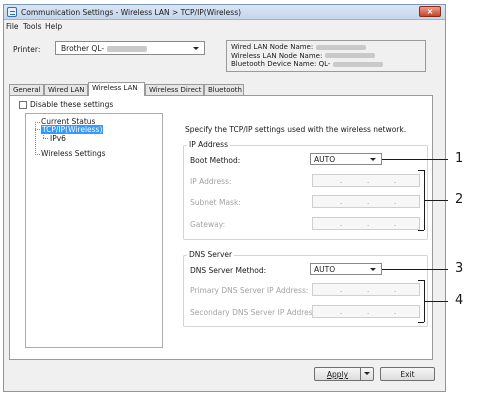  Describe the element at coordinates (436, 301) in the screenshot. I see `callout-4-line` at that location.